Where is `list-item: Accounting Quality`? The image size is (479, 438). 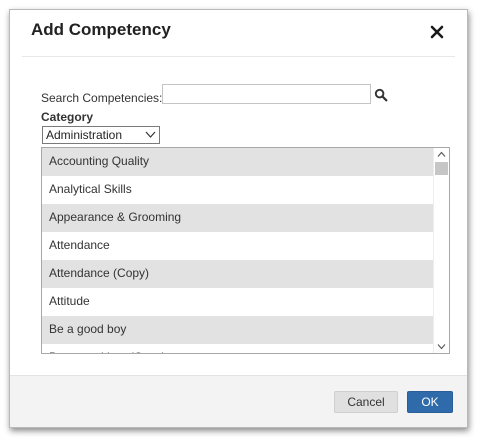 list-item: Accounting Quality is located at coordinates (237, 162).